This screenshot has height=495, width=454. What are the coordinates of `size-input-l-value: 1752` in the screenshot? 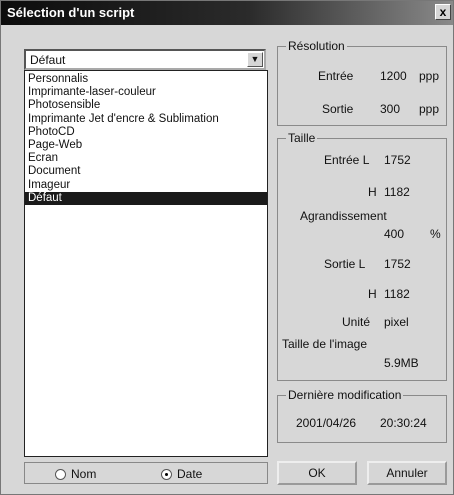 It's located at (397, 160).